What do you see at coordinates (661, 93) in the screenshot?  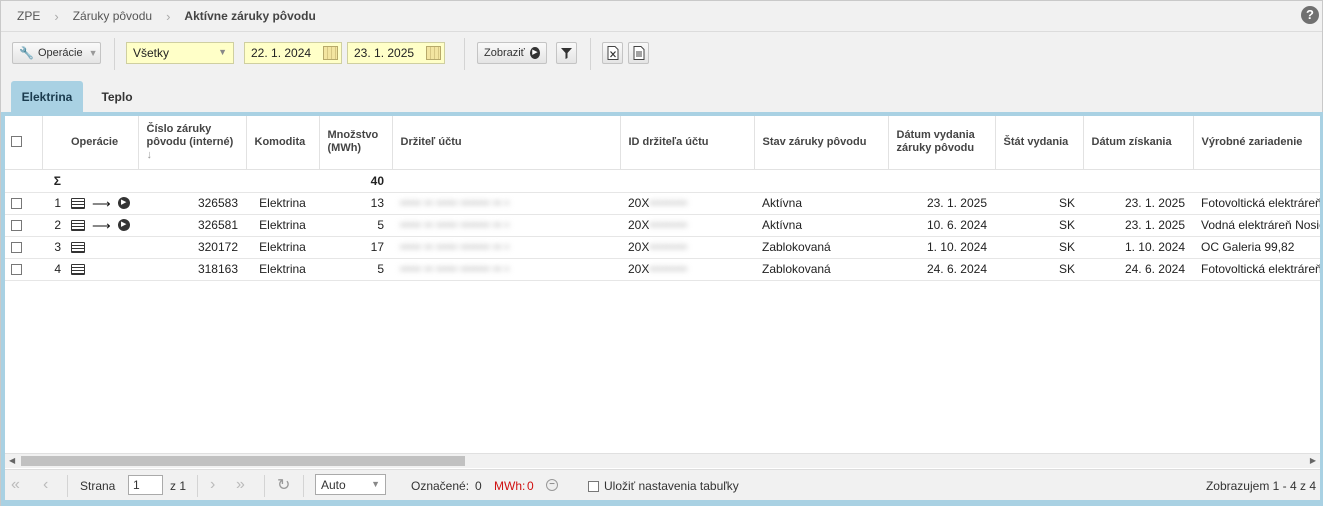 I see `commodity-tabs: Elektrina Teplo` at bounding box center [661, 93].